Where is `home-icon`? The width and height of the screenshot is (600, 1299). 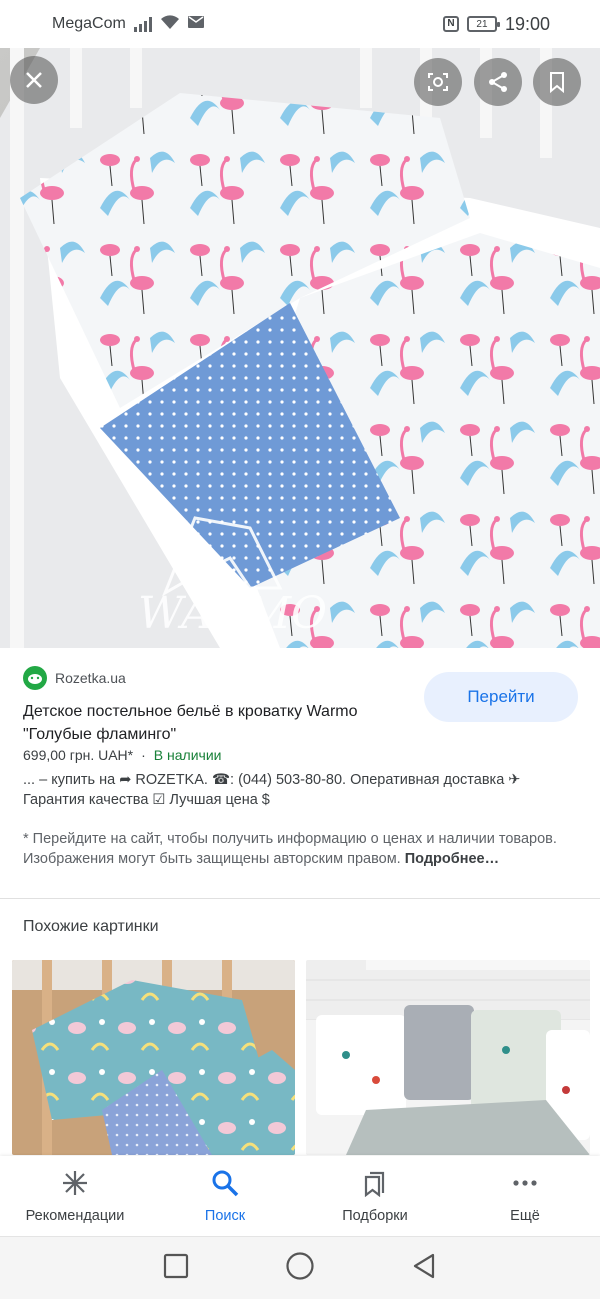 home-icon is located at coordinates (300, 1268).